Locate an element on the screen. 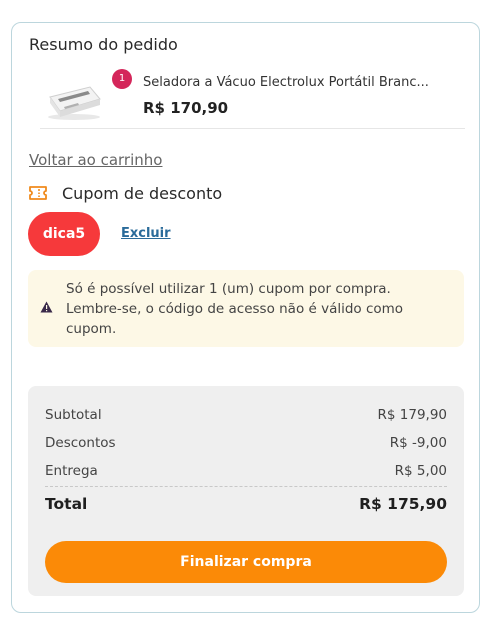  subtotal-value: R$ 179,90 is located at coordinates (412, 415).